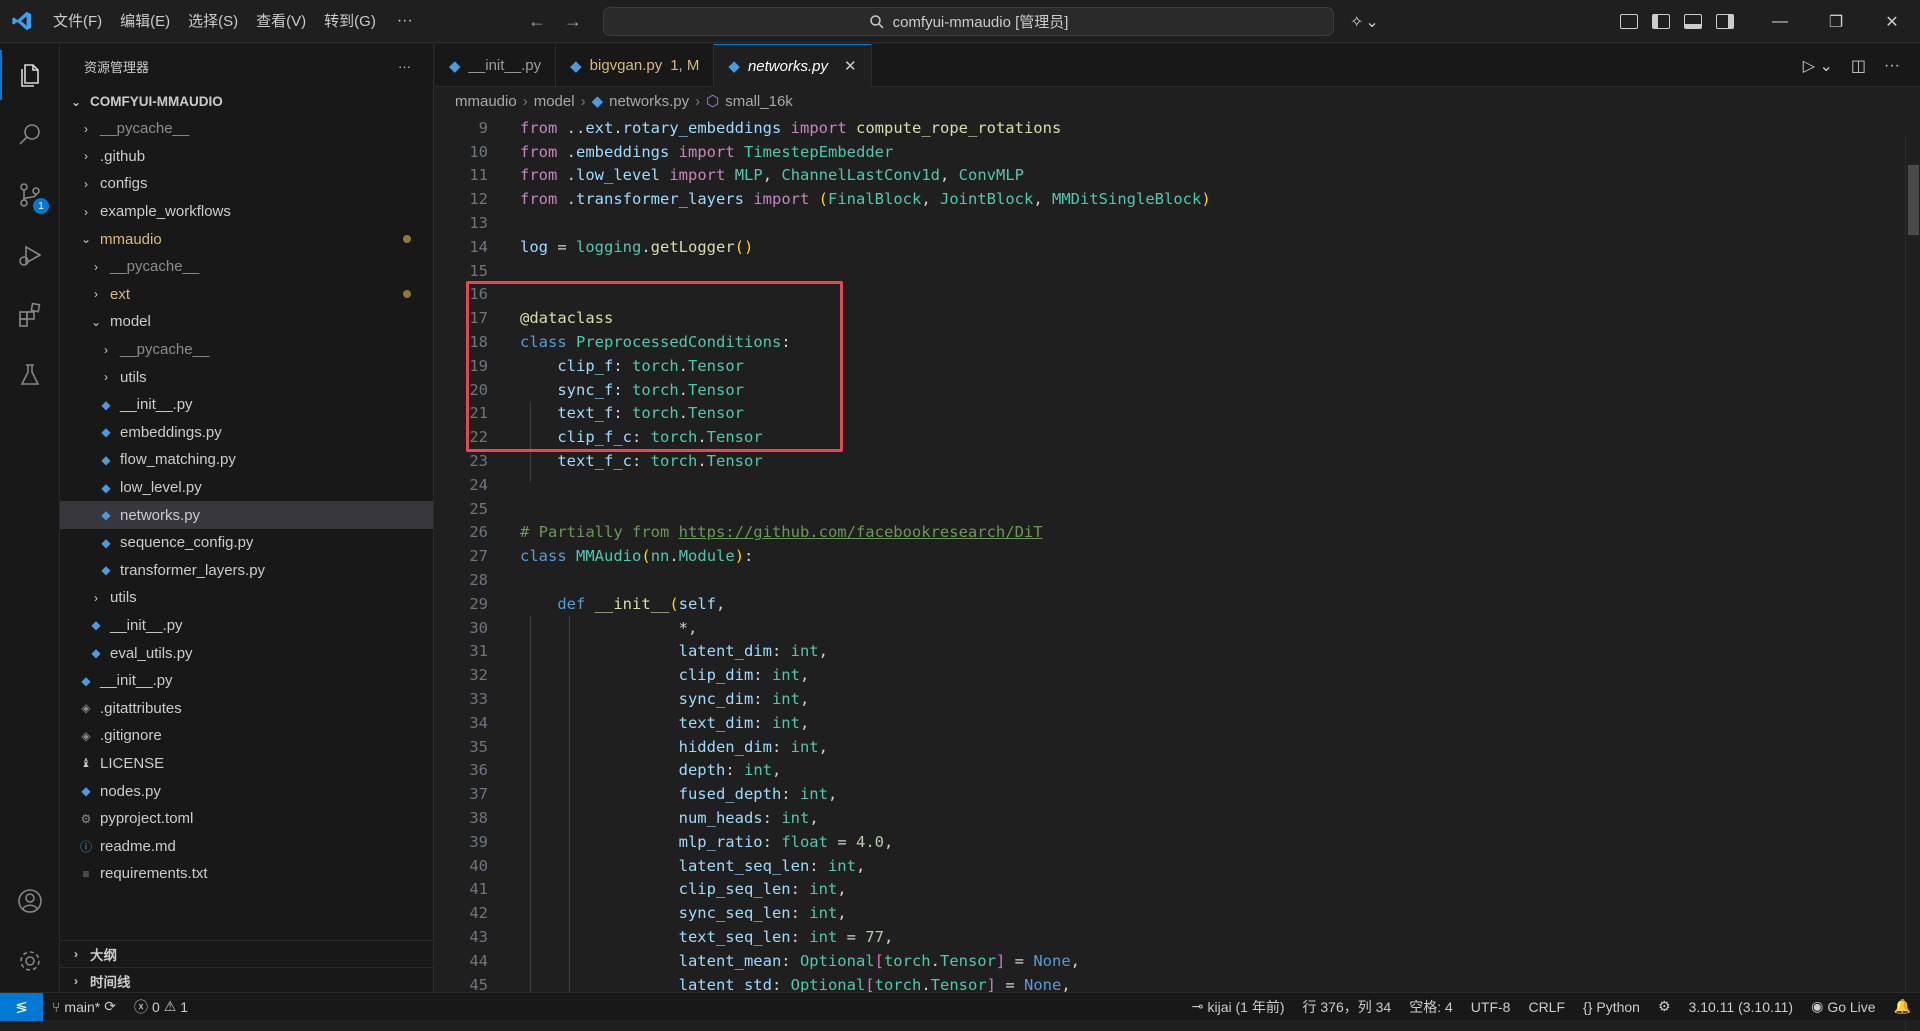 The height and width of the screenshot is (1031, 1920). Describe the element at coordinates (1165, 866) in the screenshot. I see `code-line: 40 latent_seq_len: int,` at that location.